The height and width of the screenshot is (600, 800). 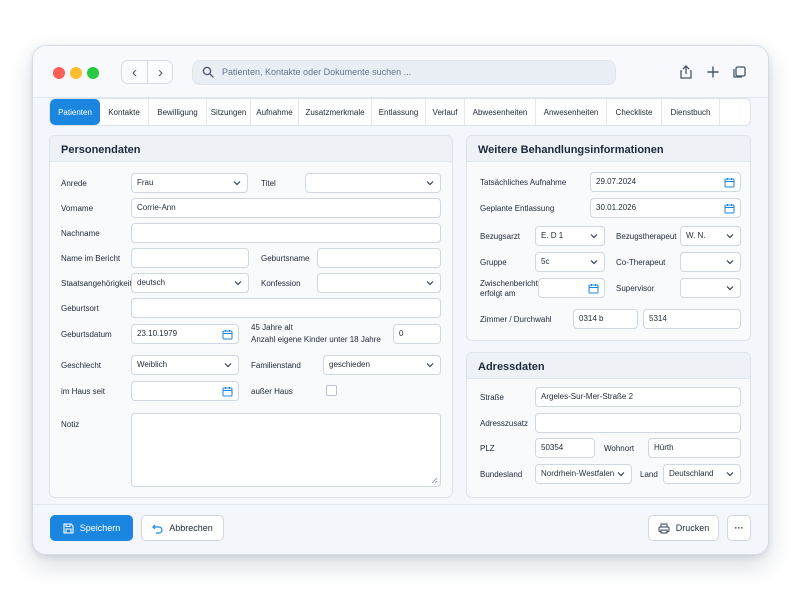 I want to click on bezugsarzt-label: Bezugsarzt, so click(x=500, y=236).